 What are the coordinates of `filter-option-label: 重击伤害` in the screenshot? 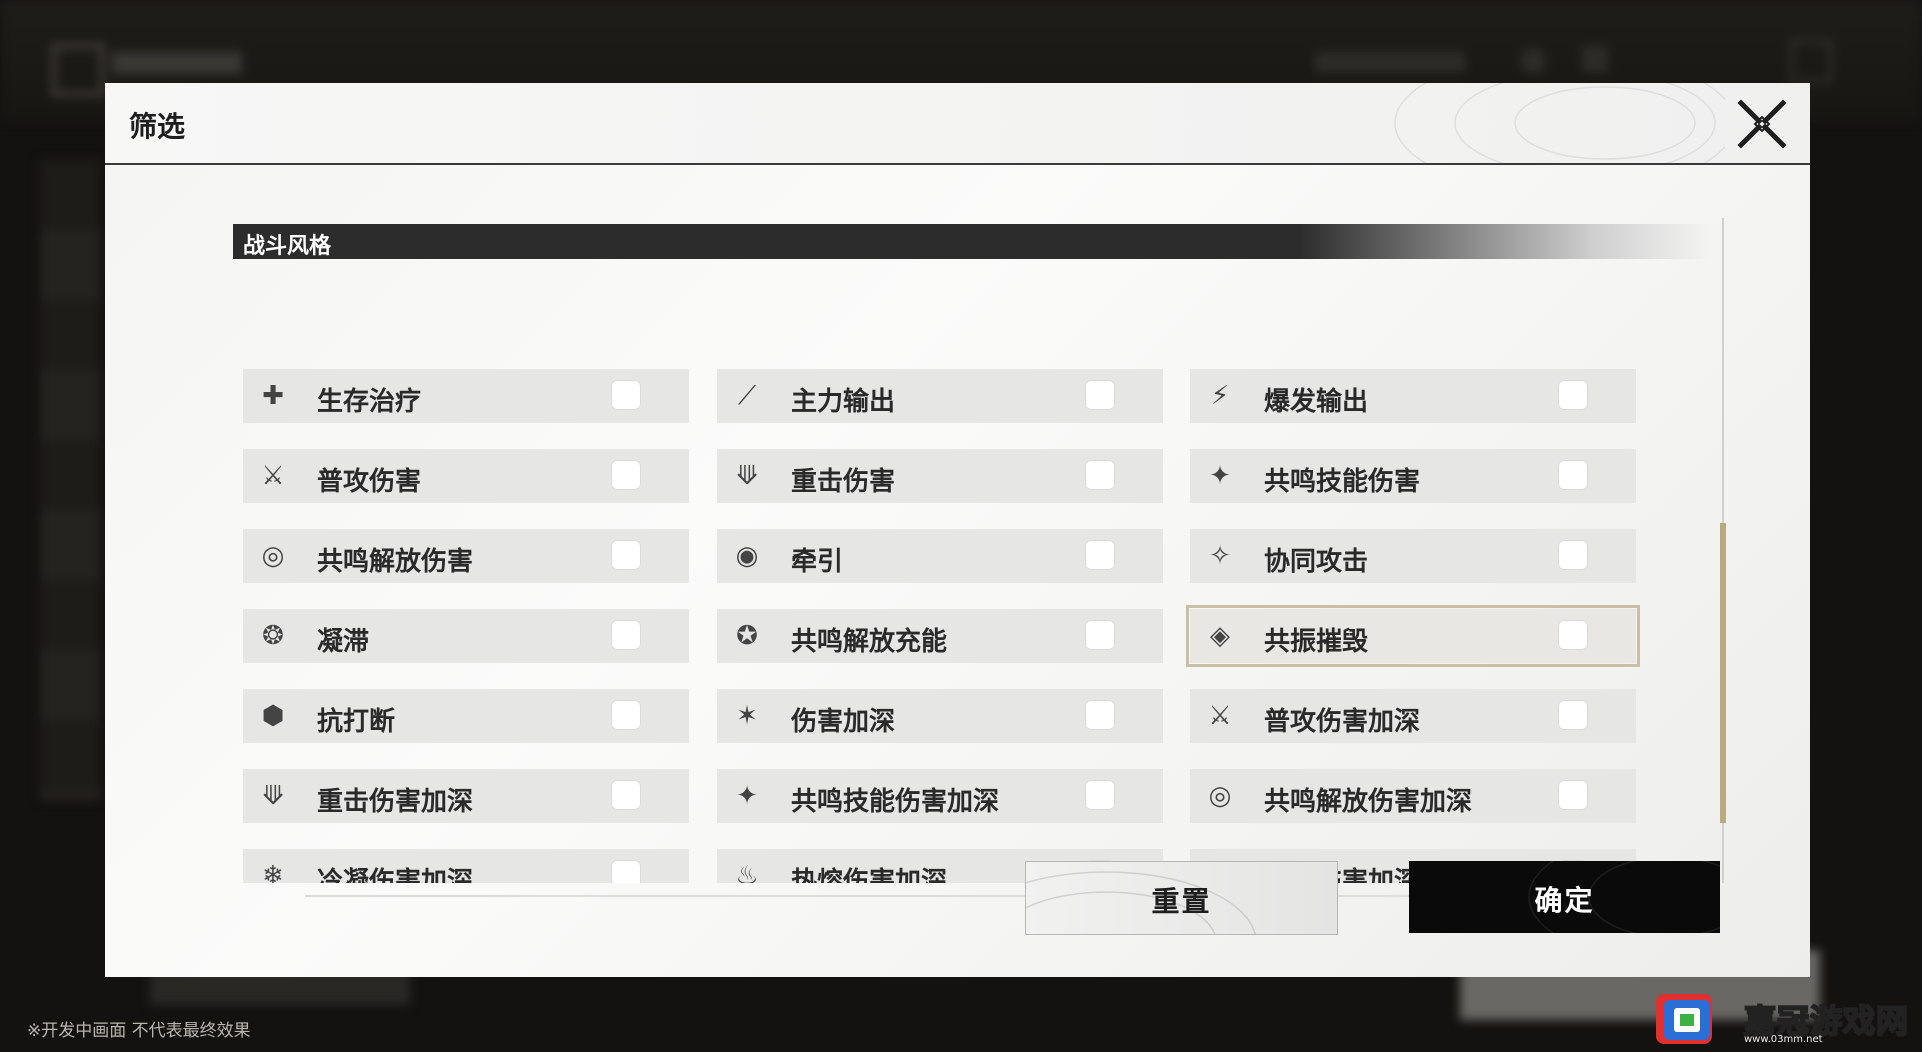 It's located at (843, 482).